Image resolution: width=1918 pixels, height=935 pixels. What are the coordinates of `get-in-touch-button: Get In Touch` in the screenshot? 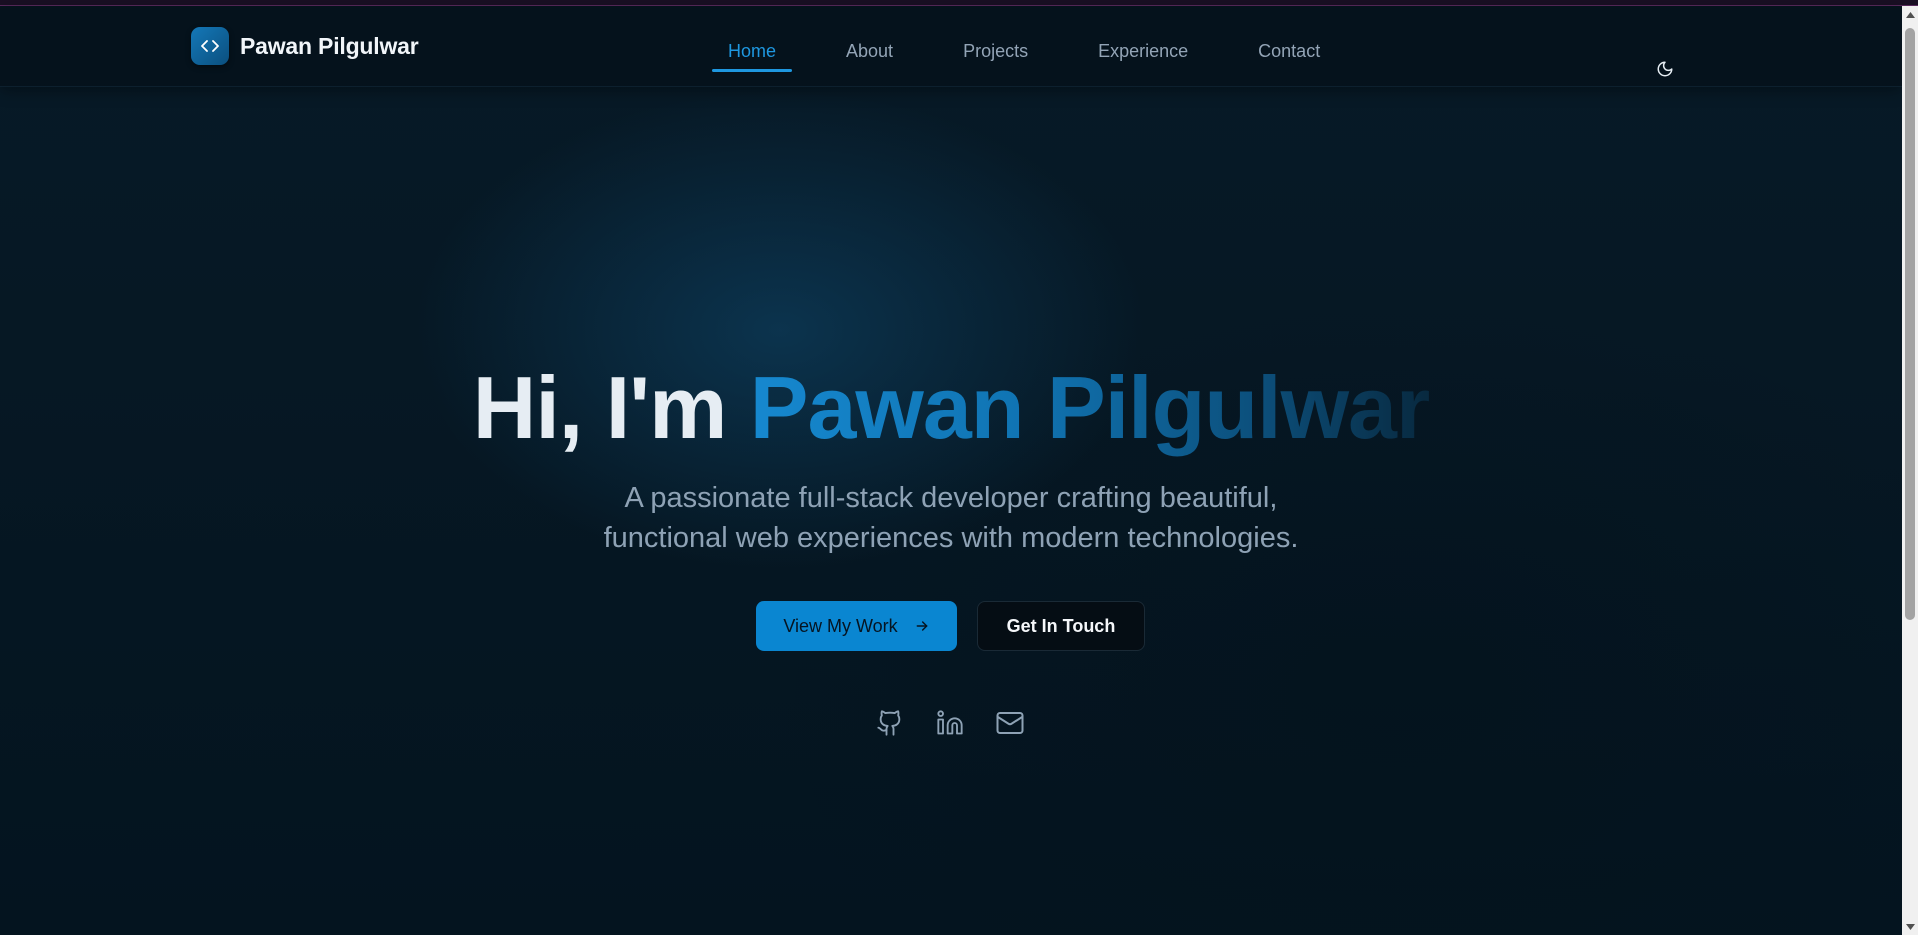 It's located at (1061, 626).